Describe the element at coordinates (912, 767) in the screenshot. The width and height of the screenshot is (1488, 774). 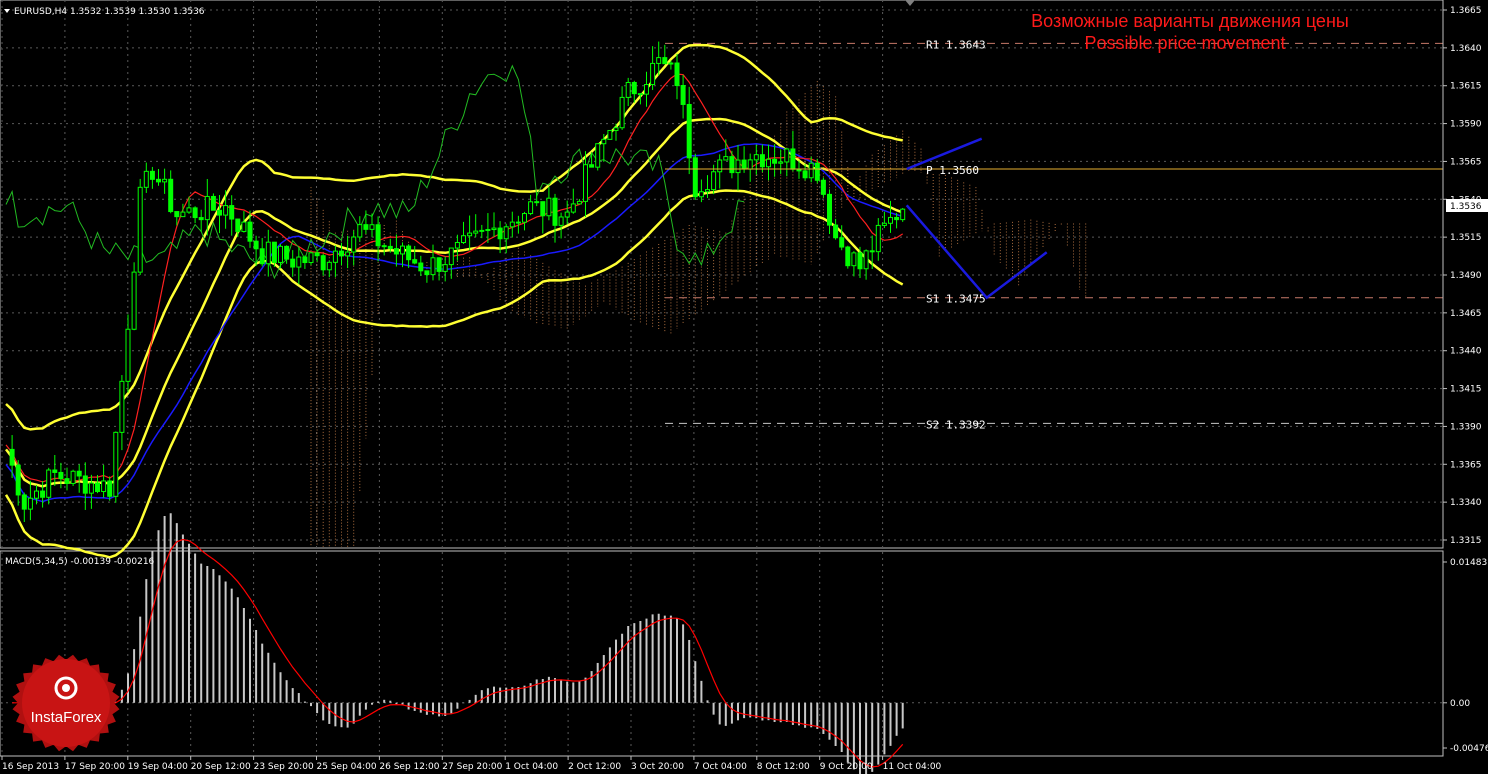
I see `time-tick-label: 11 Oct 04:00` at that location.